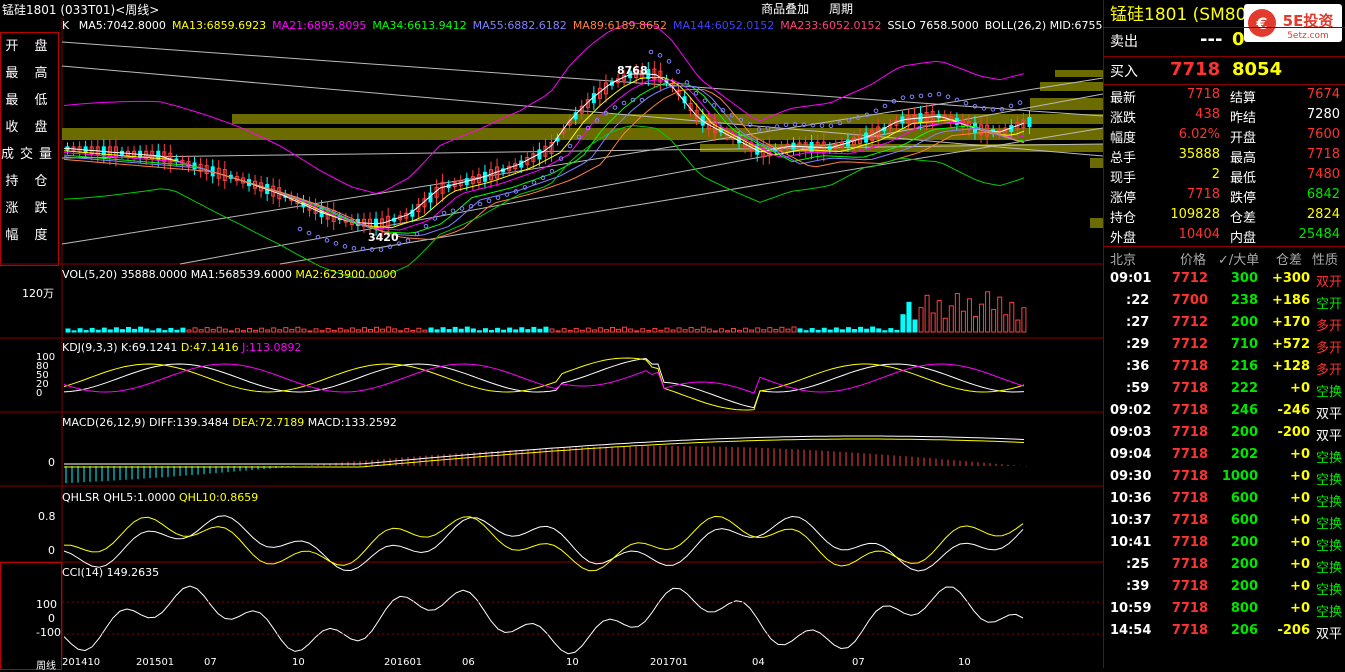 This screenshot has width=1345, height=672. I want to click on menu-overlay: 商品叠加, so click(785, 9).